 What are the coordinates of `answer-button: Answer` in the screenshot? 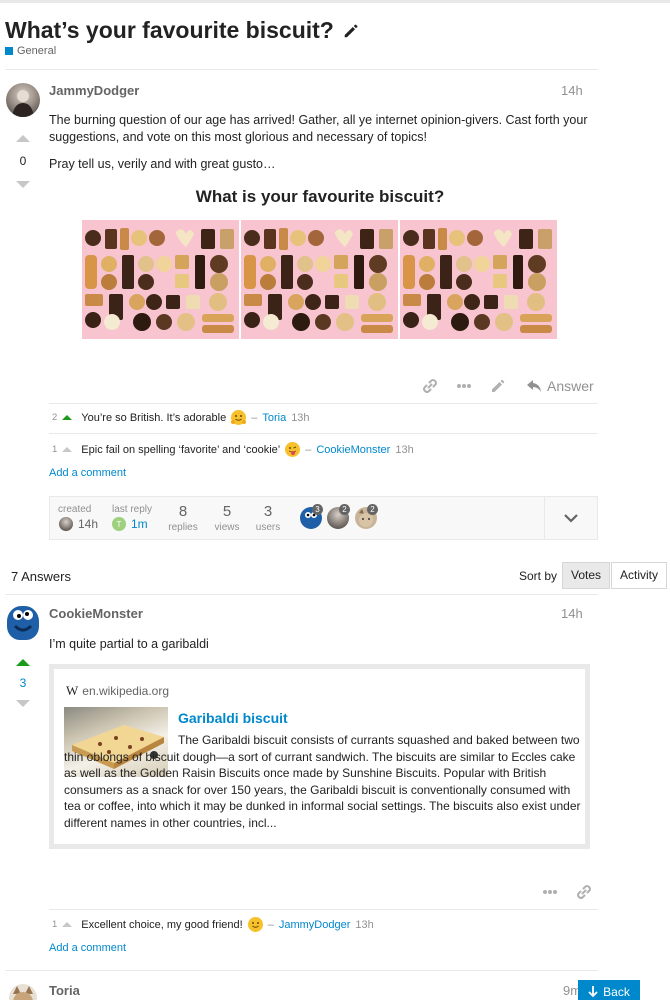 It's located at (560, 386).